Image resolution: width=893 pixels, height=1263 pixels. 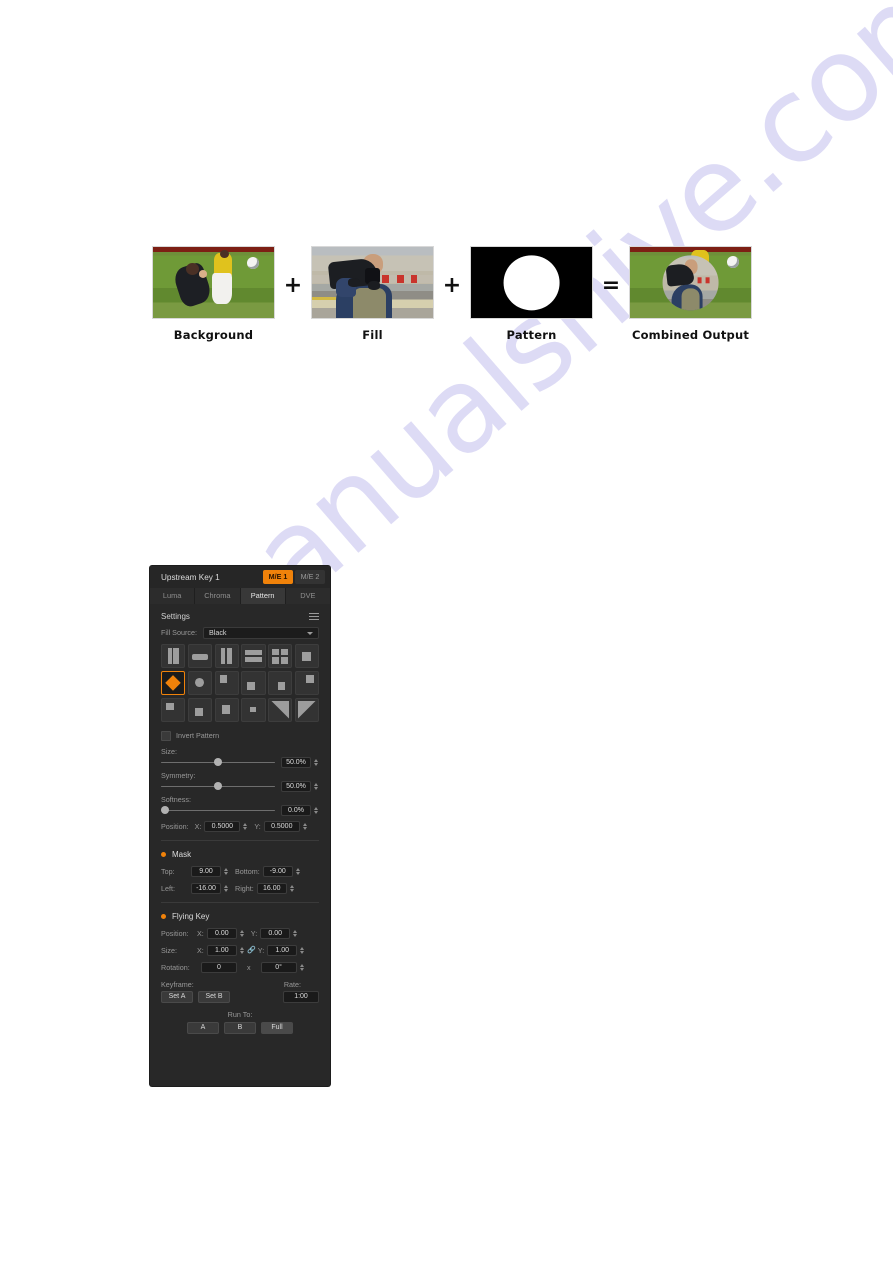 What do you see at coordinates (222, 826) in the screenshot?
I see `pattern-position-x-field: 0.5000` at bounding box center [222, 826].